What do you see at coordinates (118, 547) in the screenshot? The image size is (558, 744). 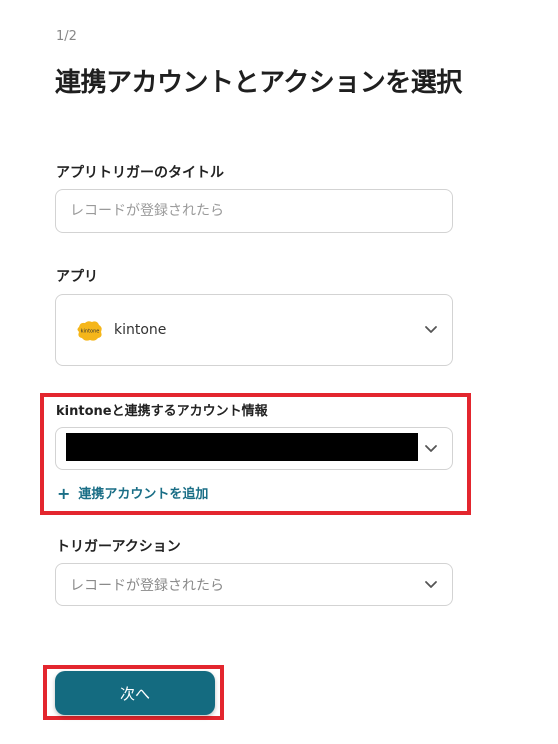 I see `trigger-action-label: トリガーアクション` at bounding box center [118, 547].